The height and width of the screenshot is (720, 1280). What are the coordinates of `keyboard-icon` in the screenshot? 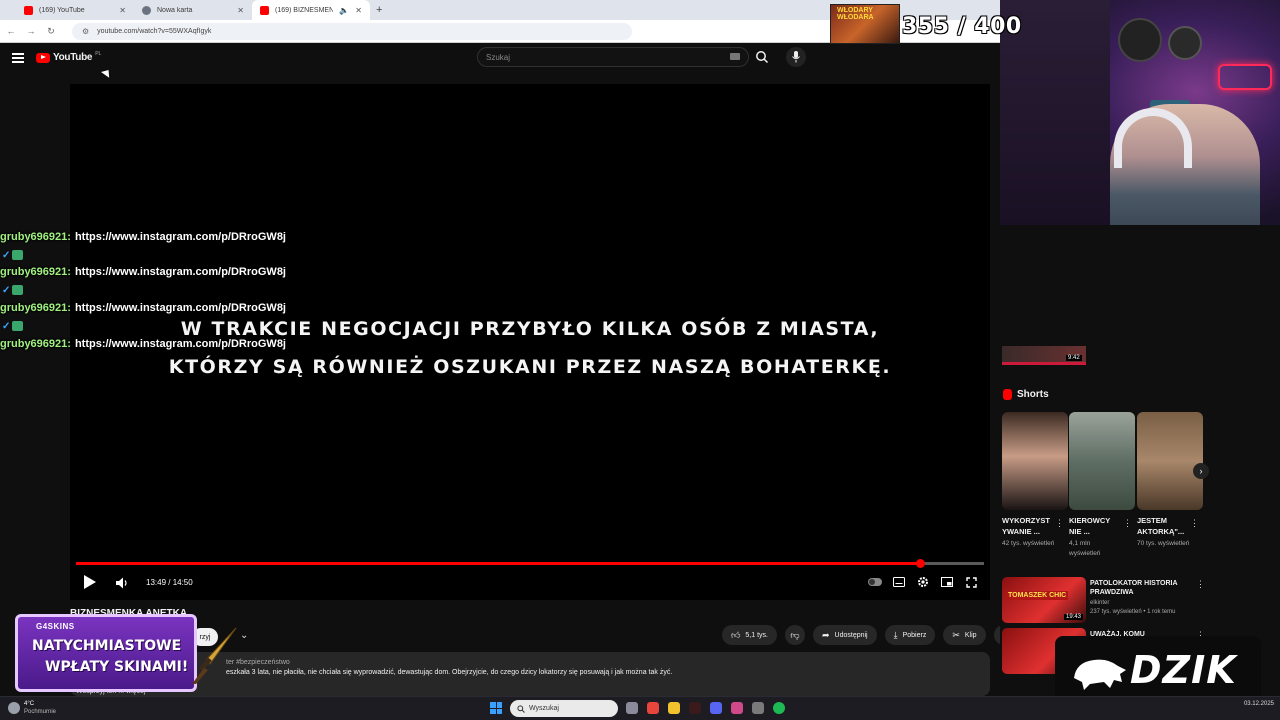 It's located at (735, 56).